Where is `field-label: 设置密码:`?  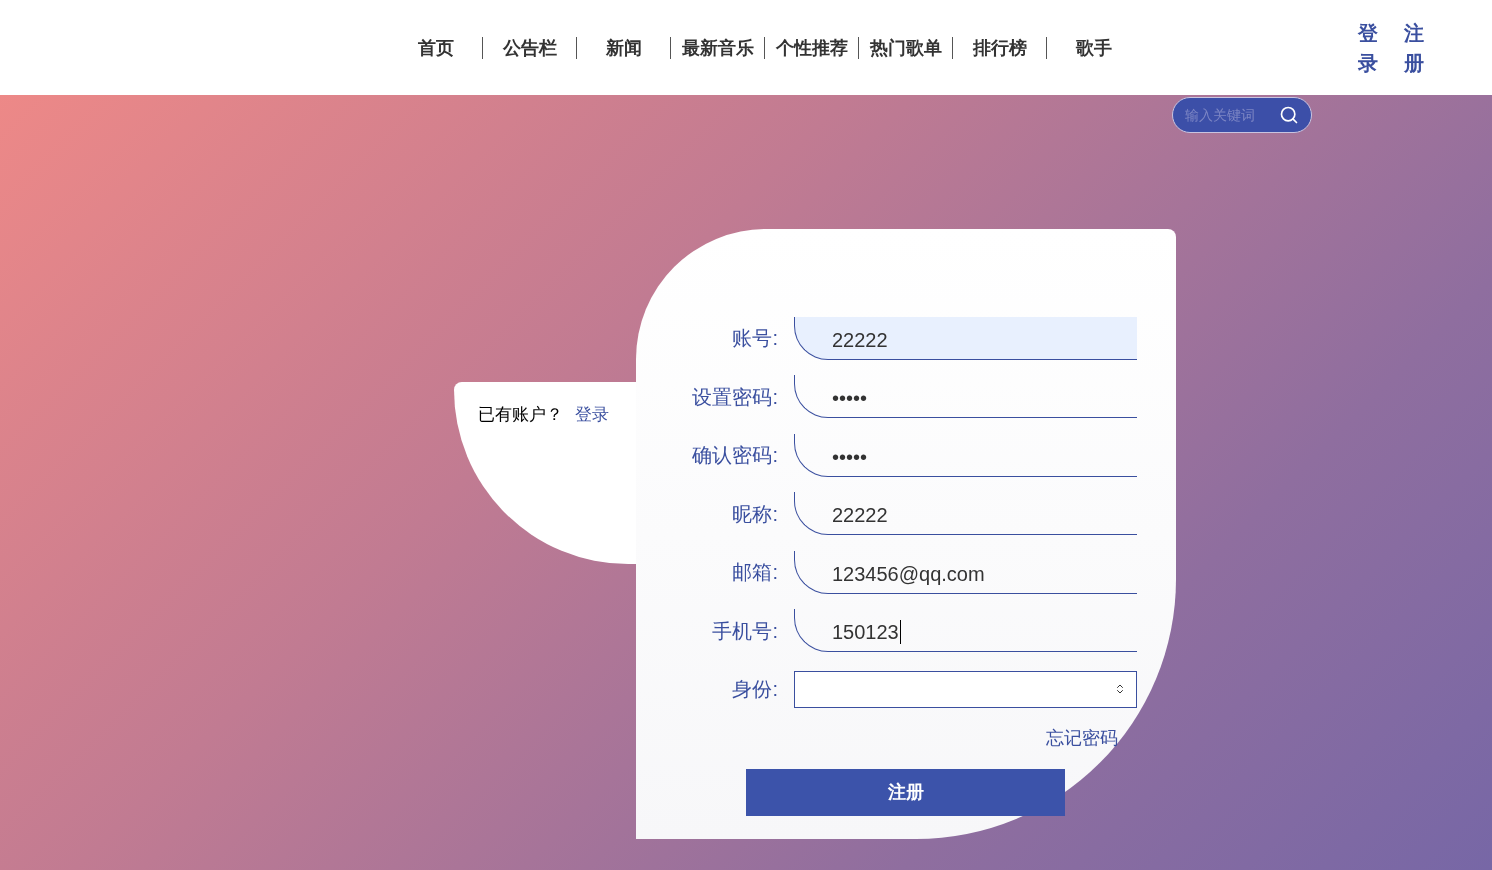
field-label: 设置密码: is located at coordinates (734, 397).